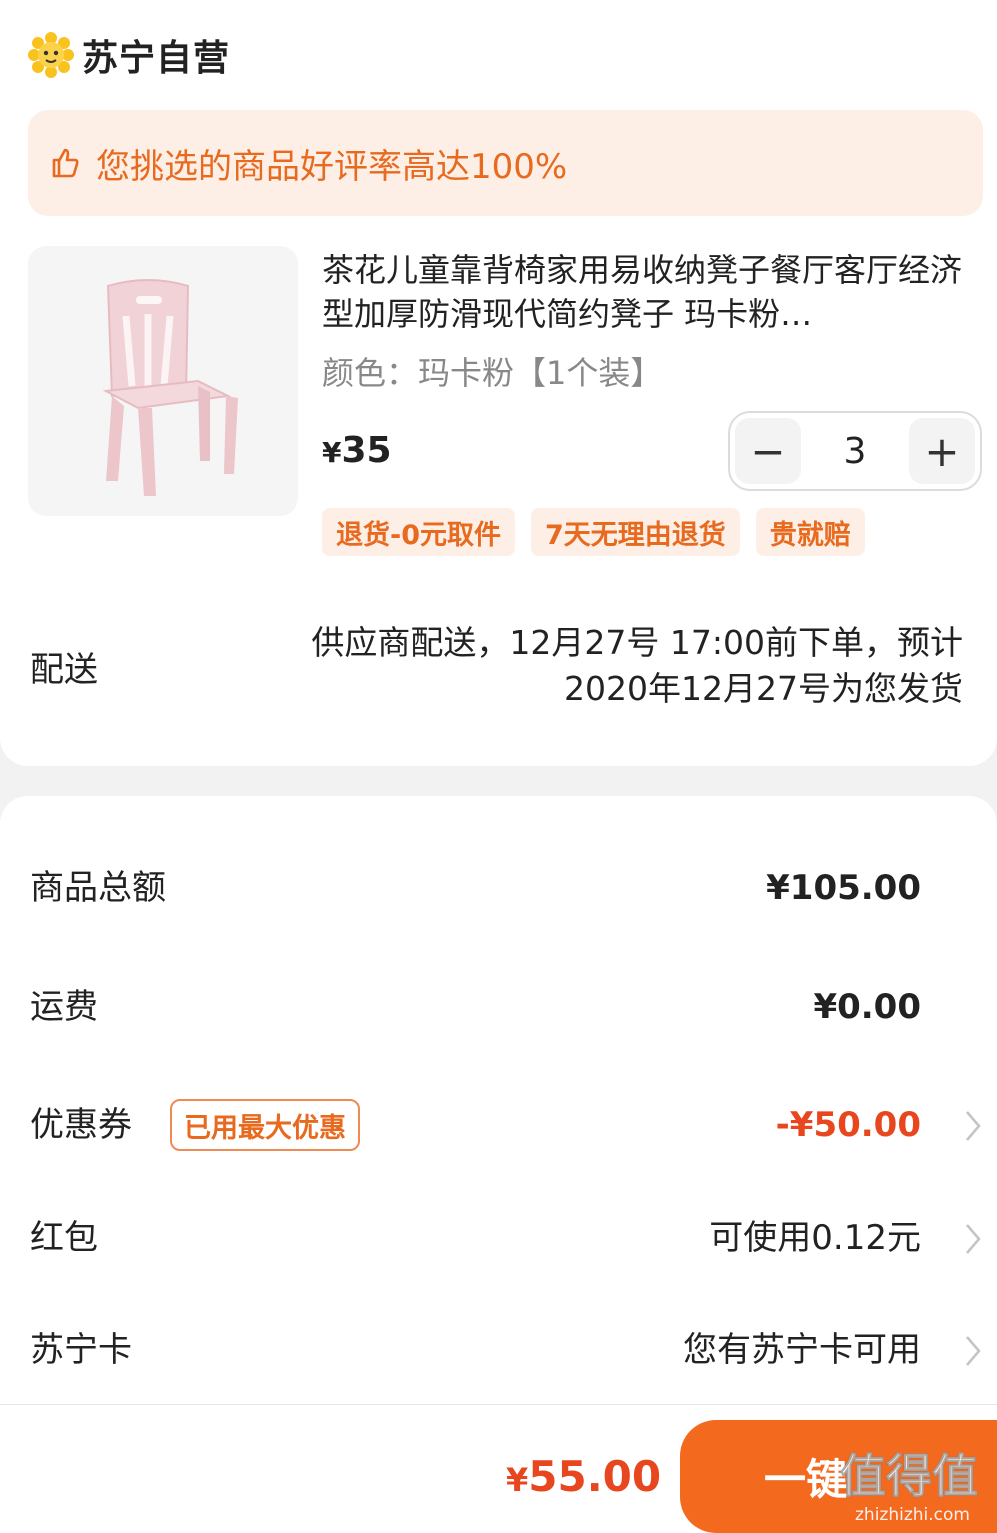 This screenshot has width=997, height=1533. Describe the element at coordinates (64, 1007) in the screenshot. I see `shipping-label: 运费` at that location.